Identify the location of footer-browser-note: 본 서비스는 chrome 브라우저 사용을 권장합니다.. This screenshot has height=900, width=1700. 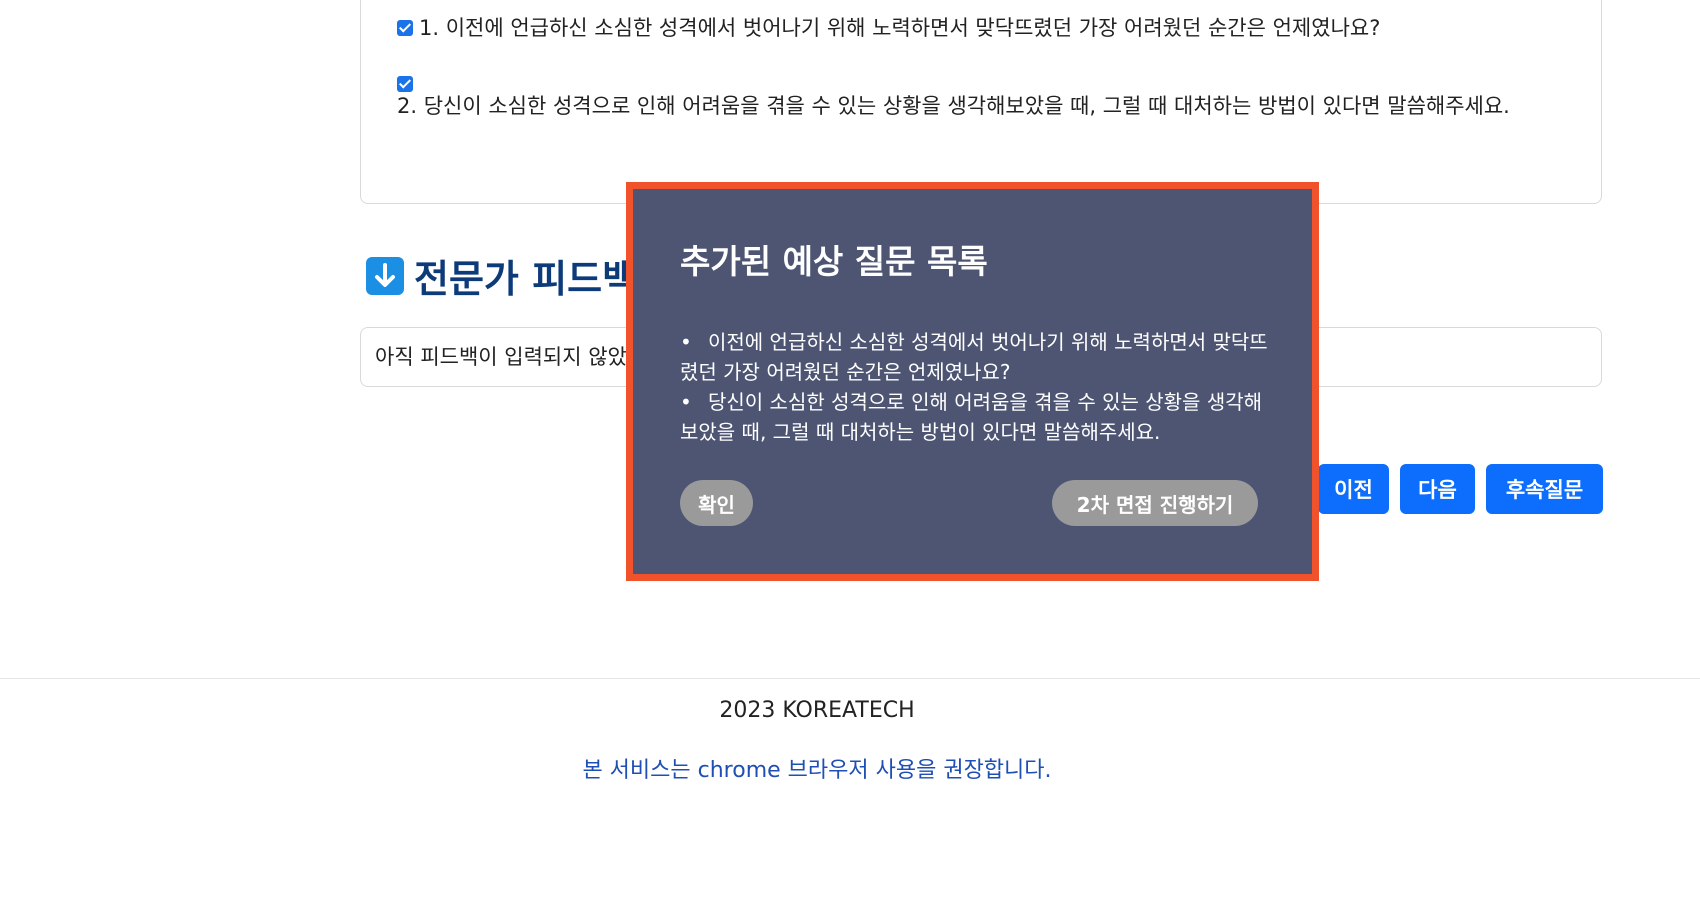
(817, 770).